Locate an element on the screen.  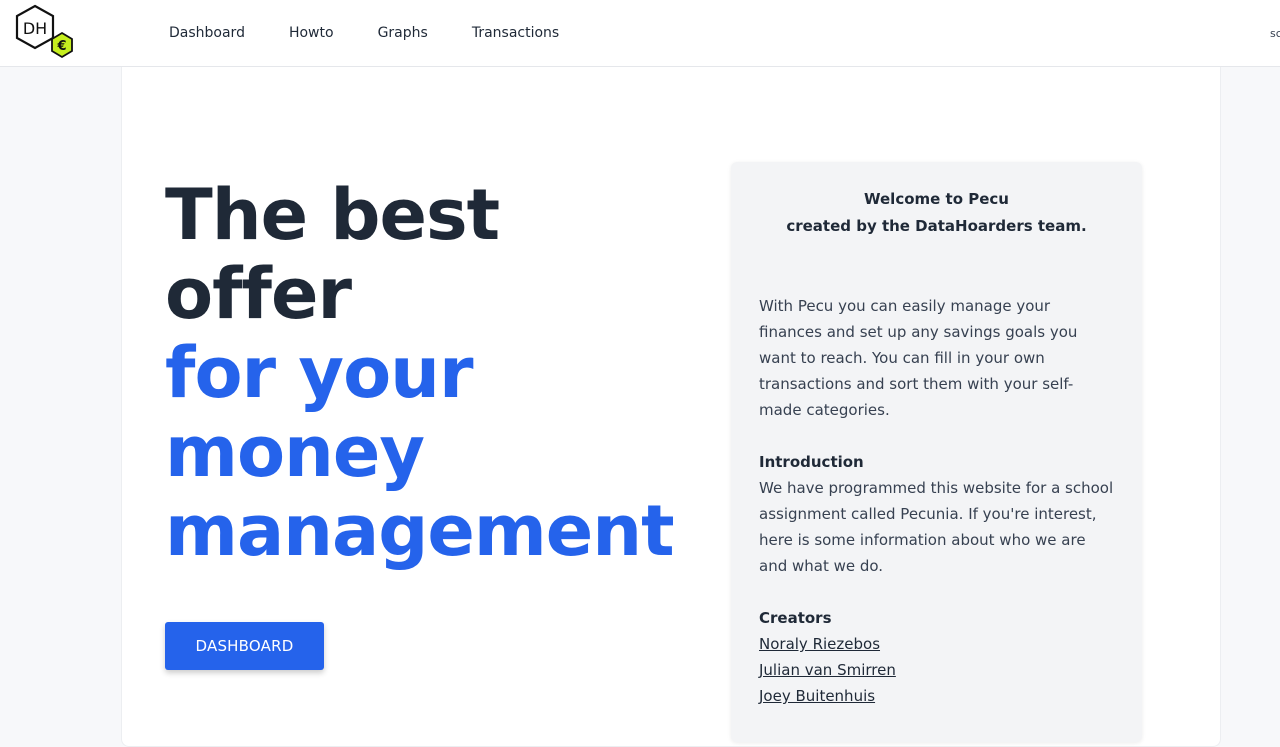
welcome-line-1: Welcome to Pecu is located at coordinates (936, 199).